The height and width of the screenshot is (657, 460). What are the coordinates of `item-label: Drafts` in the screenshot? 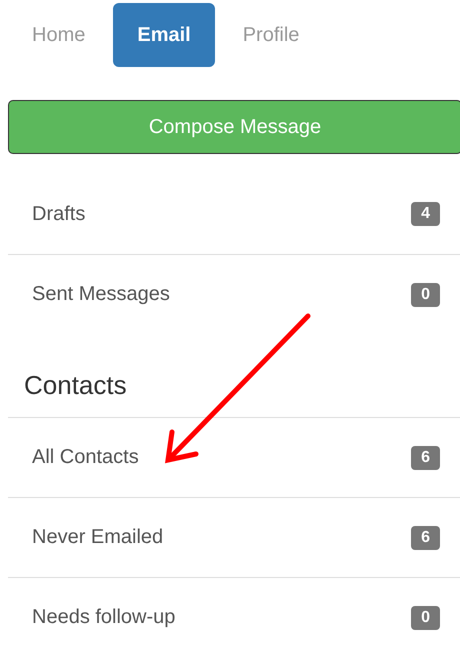 It's located at (59, 214).